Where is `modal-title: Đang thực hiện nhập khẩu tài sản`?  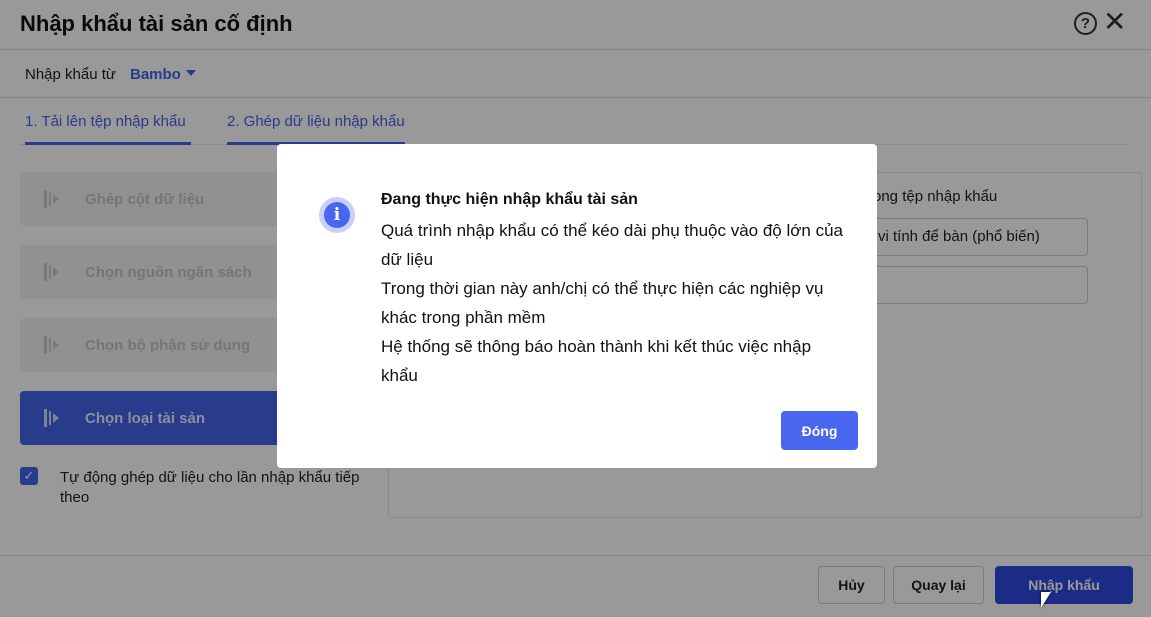 modal-title: Đang thực hiện nhập khẩu tài sản is located at coordinates (509, 199).